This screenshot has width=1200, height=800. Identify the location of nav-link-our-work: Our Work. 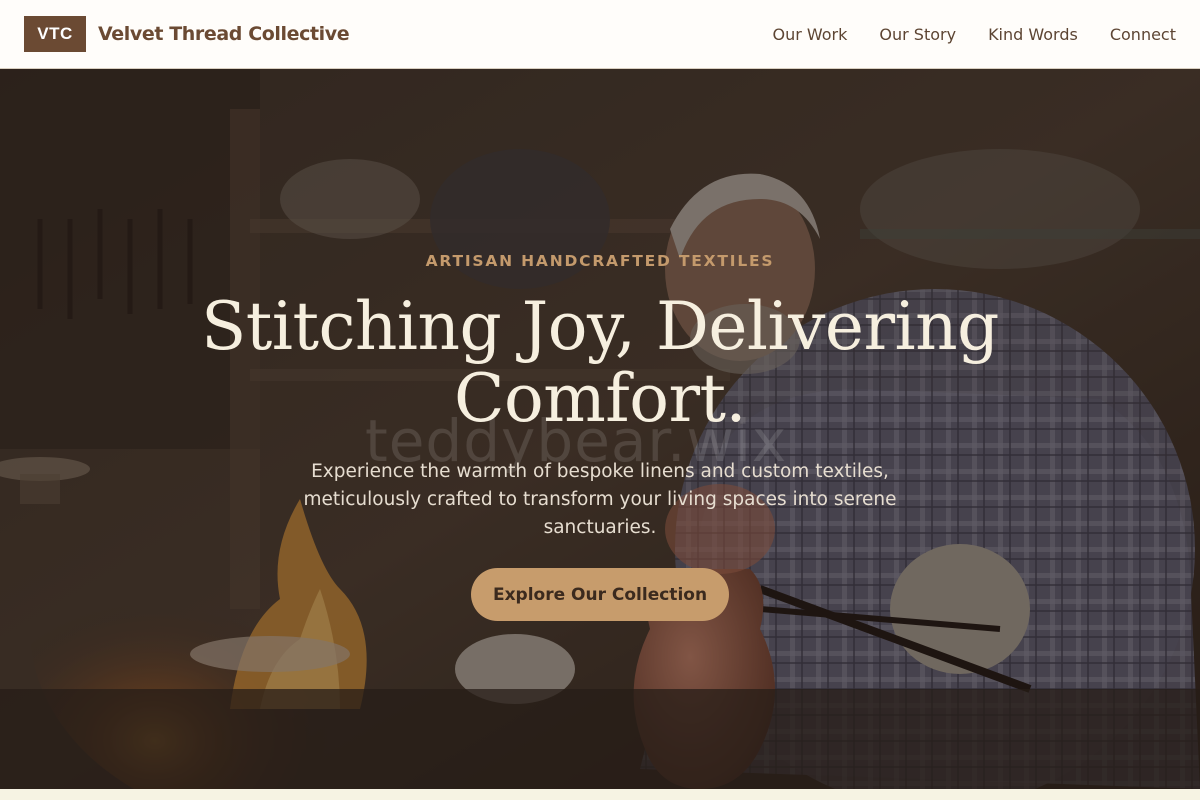
(809, 34).